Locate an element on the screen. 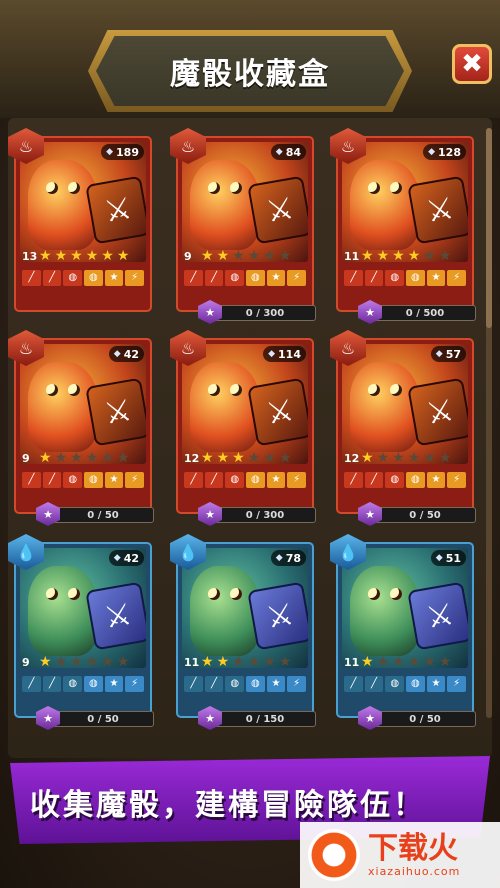 This screenshot has width=500, height=888. upgrade-progress-text: 0 / 150 is located at coordinates (265, 719).